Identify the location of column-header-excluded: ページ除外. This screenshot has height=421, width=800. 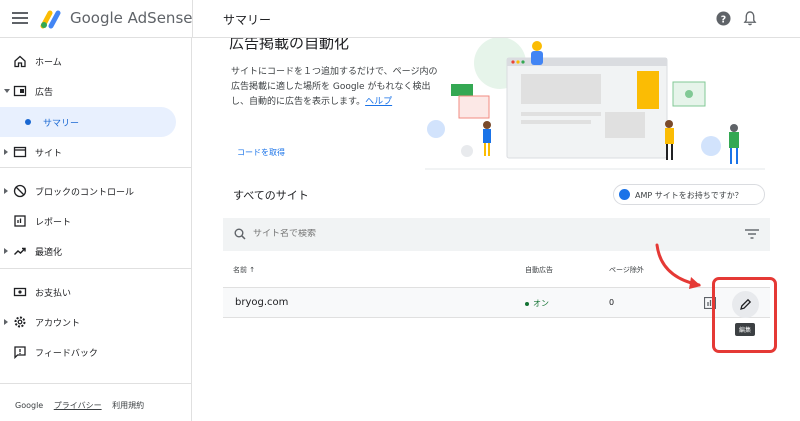
(626, 270).